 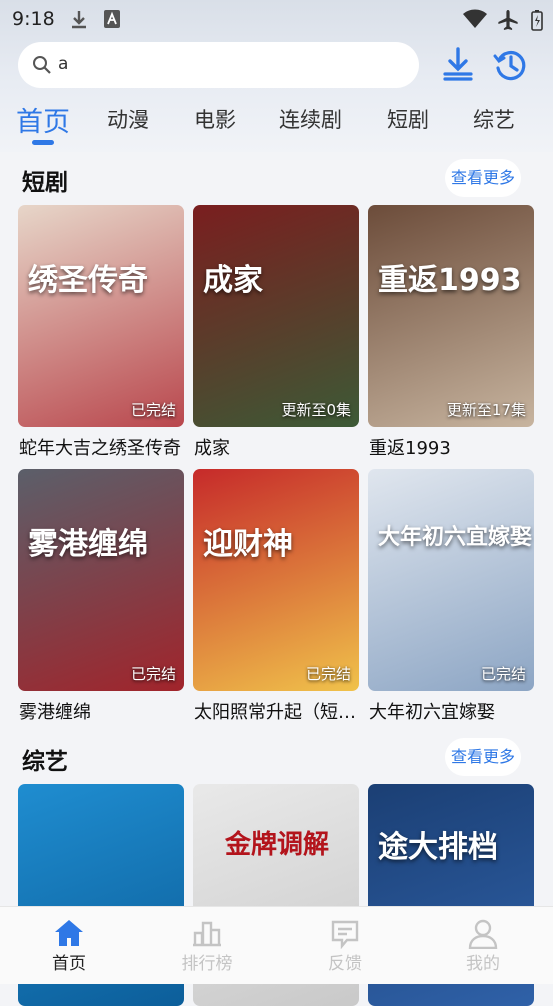 What do you see at coordinates (276, 580) in the screenshot?
I see `poster-image: 迎财神 已完结` at bounding box center [276, 580].